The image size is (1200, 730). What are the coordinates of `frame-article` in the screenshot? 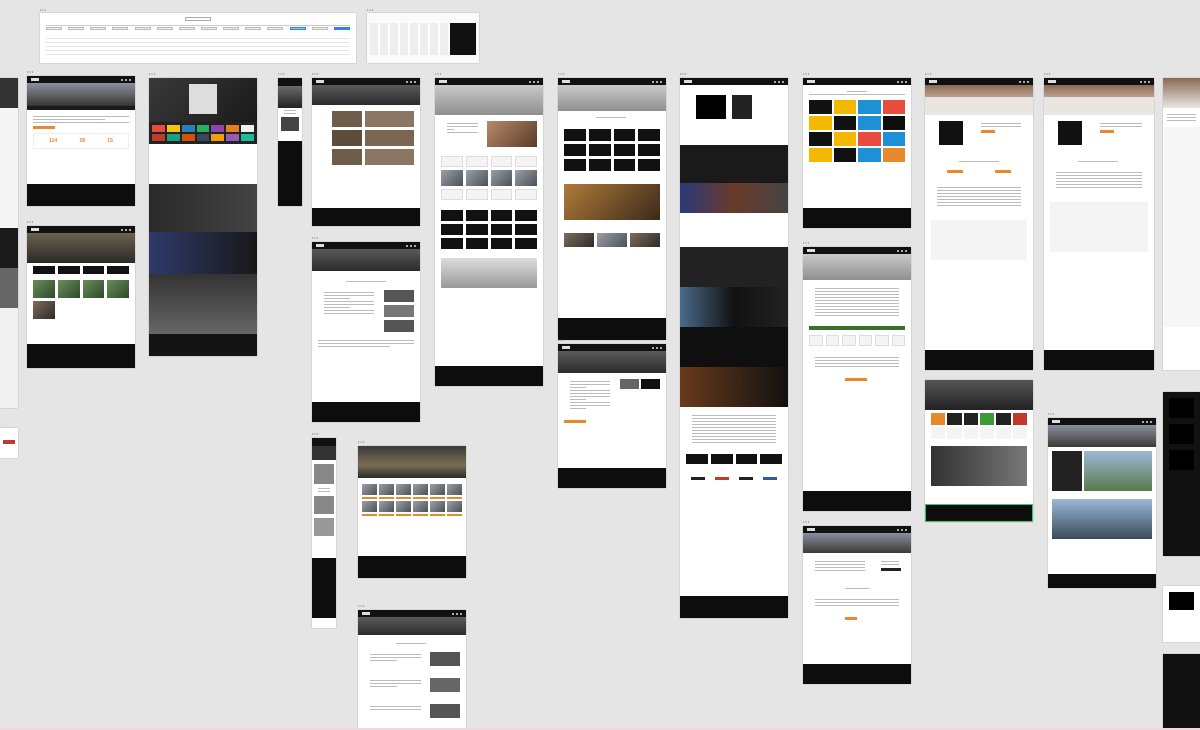 It's located at (366, 332).